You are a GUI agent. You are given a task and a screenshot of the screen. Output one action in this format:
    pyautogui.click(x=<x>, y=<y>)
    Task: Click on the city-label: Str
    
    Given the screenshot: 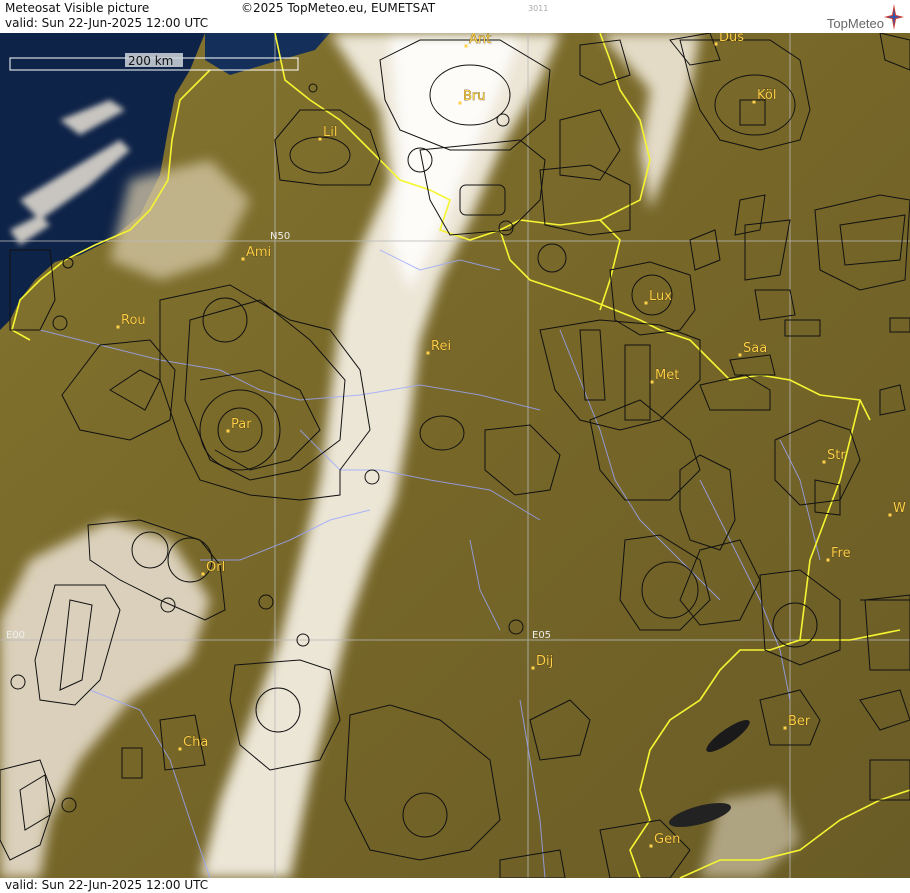 What is the action you would take?
    pyautogui.click(x=836, y=455)
    